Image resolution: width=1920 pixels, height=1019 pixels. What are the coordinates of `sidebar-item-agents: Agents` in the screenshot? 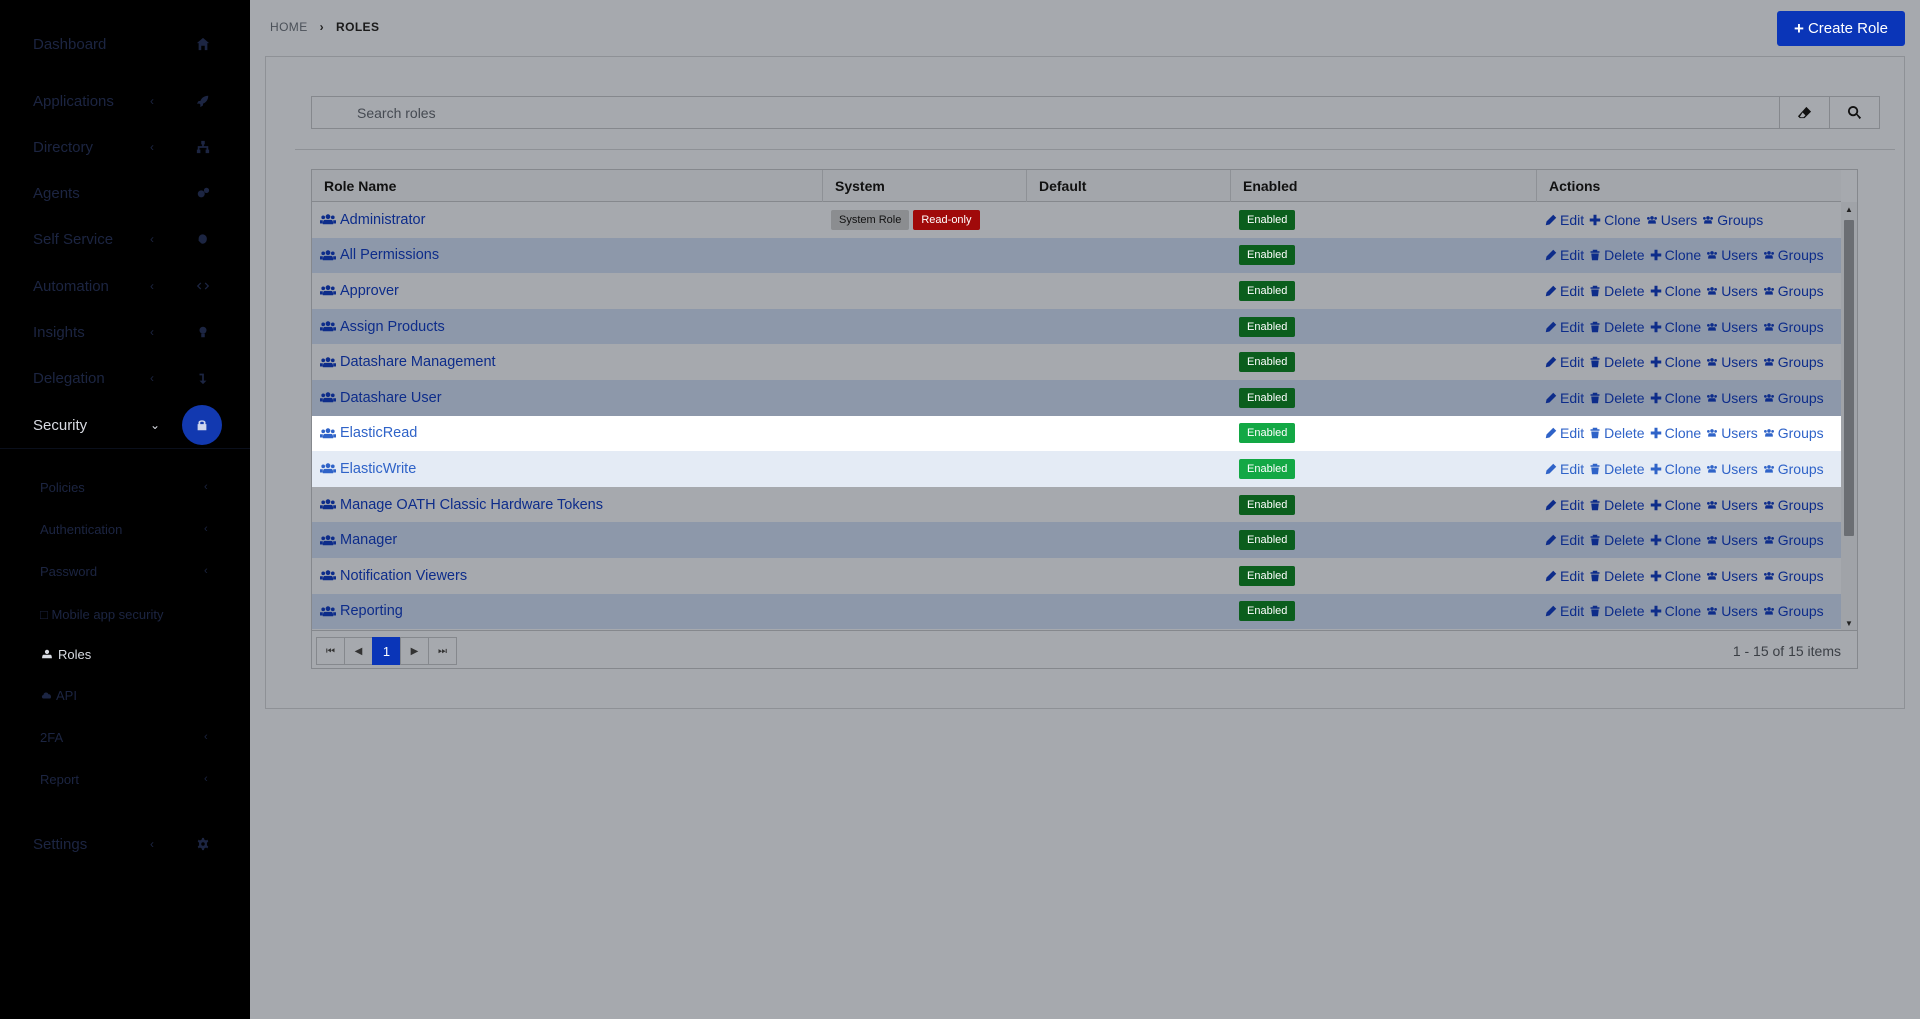 It's located at (125, 193).